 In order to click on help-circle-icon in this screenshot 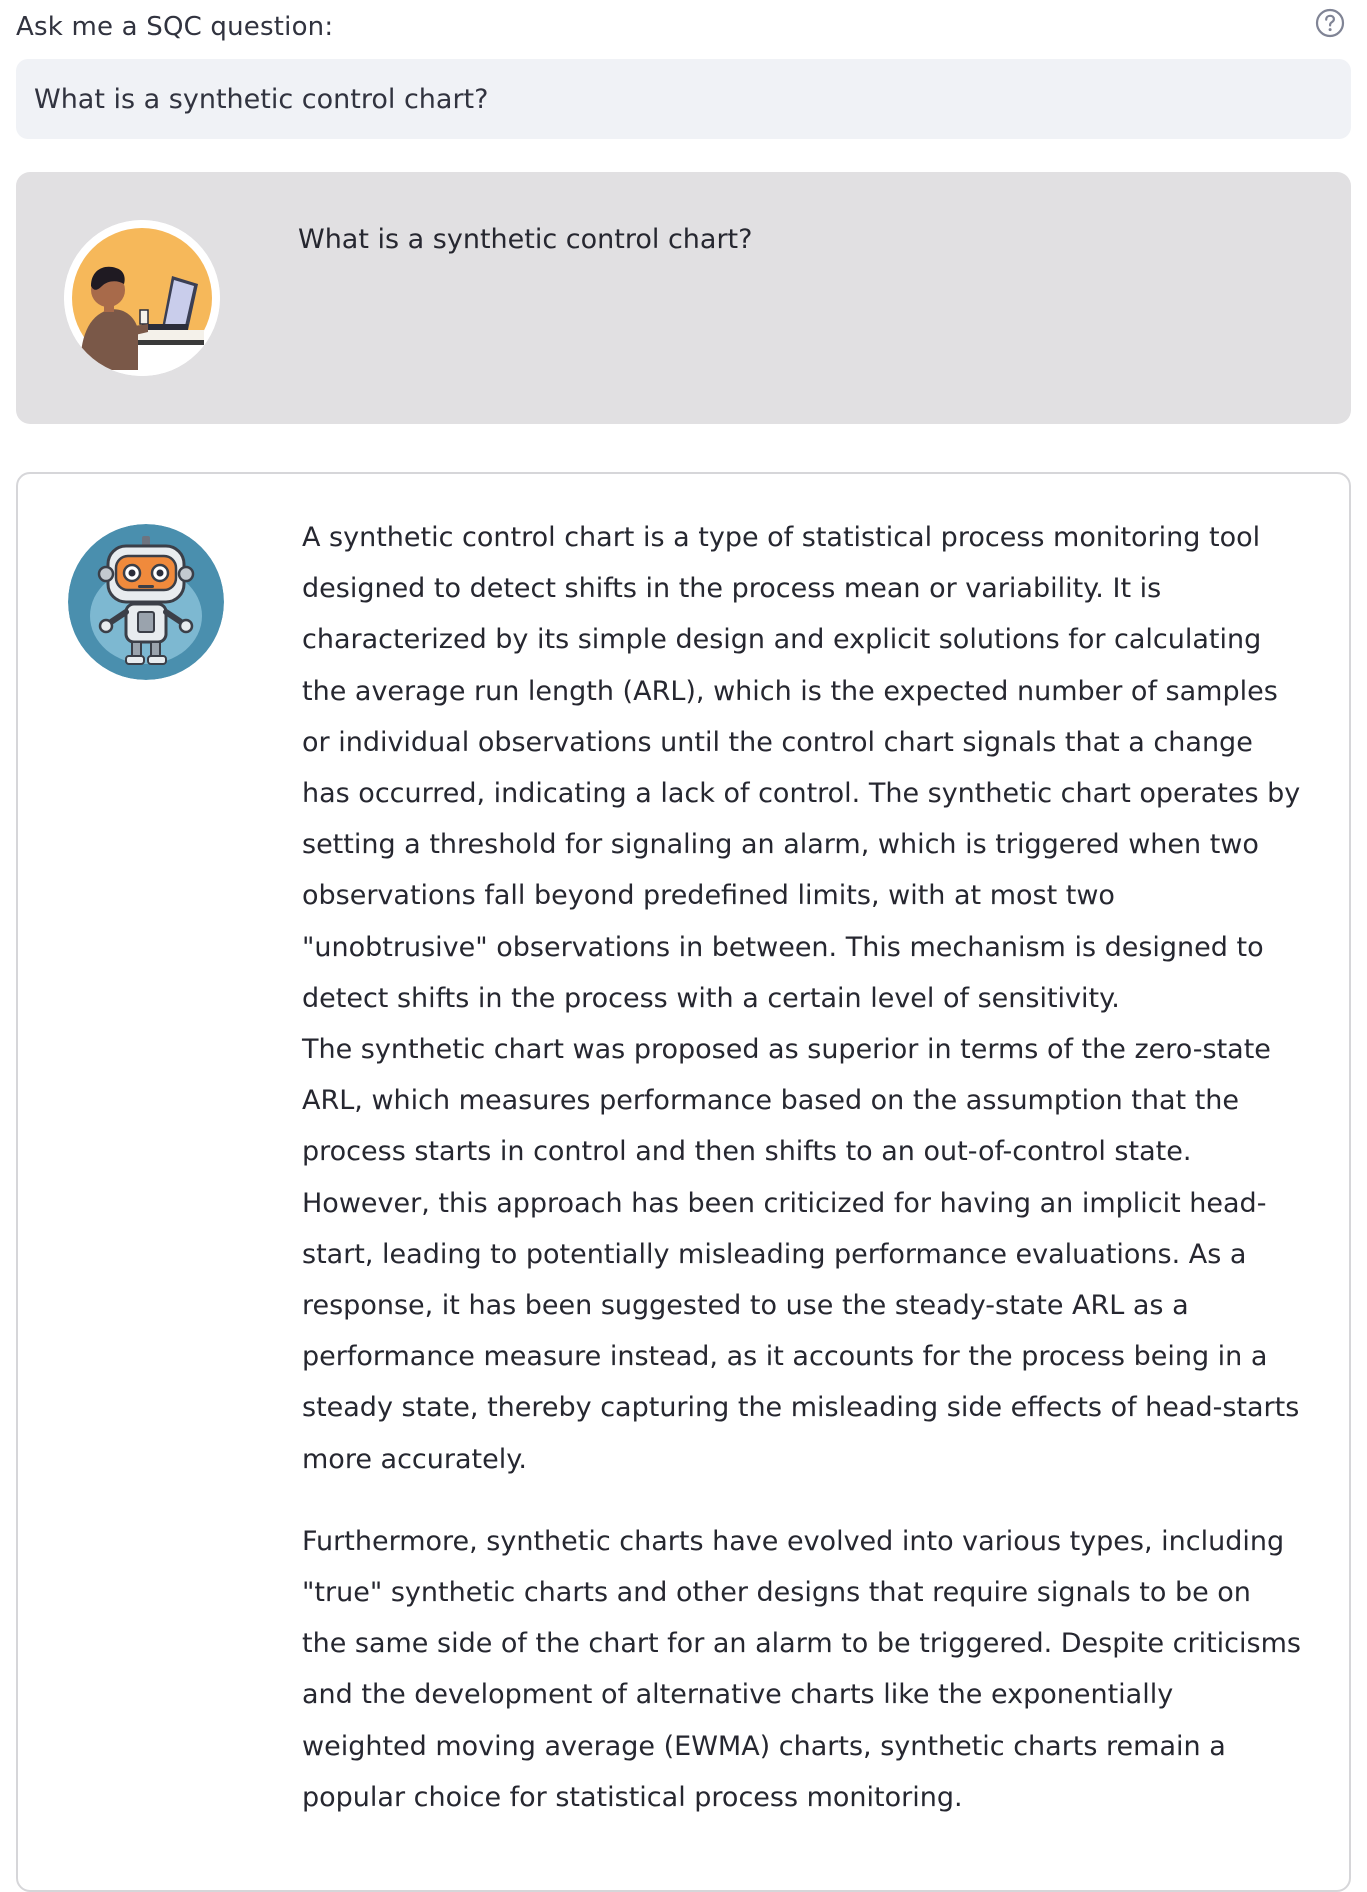, I will do `click(1330, 23)`.